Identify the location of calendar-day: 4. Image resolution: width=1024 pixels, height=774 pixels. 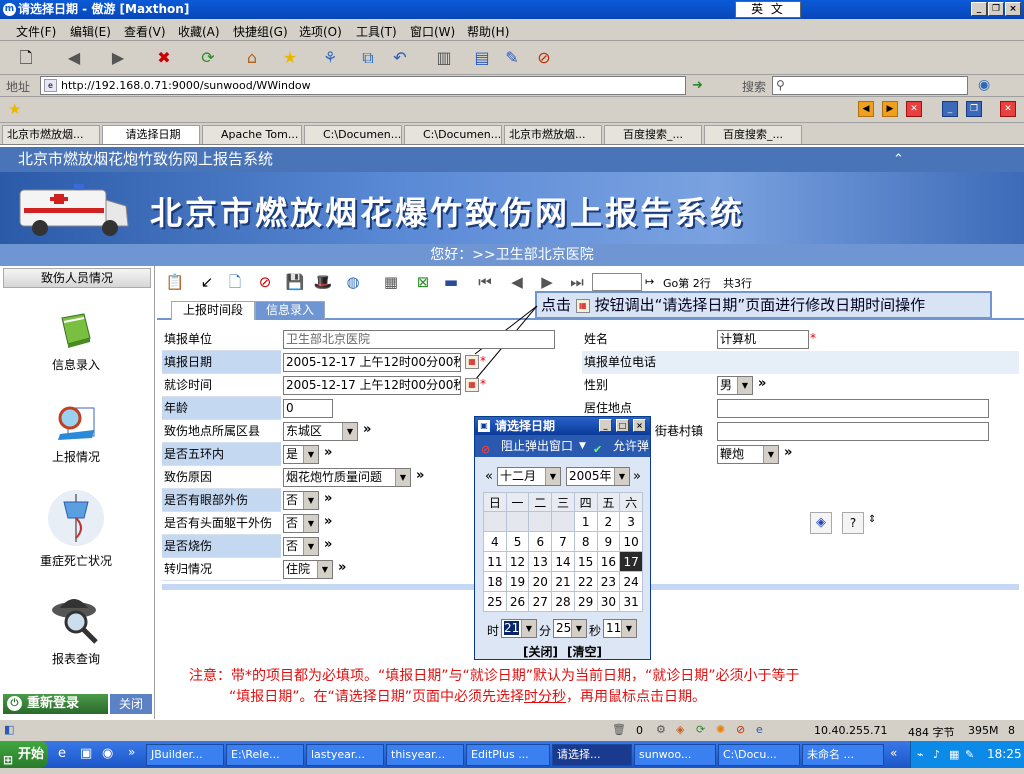
(495, 541).